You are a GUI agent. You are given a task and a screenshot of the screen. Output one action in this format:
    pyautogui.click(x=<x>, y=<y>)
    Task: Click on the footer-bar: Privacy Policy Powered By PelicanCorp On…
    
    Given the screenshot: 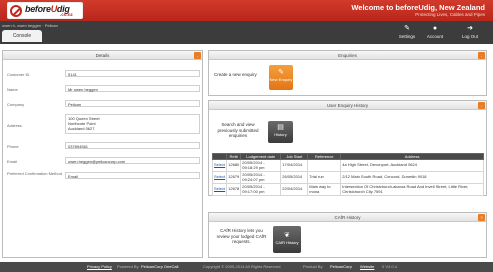 What is the action you would take?
    pyautogui.click(x=246, y=267)
    